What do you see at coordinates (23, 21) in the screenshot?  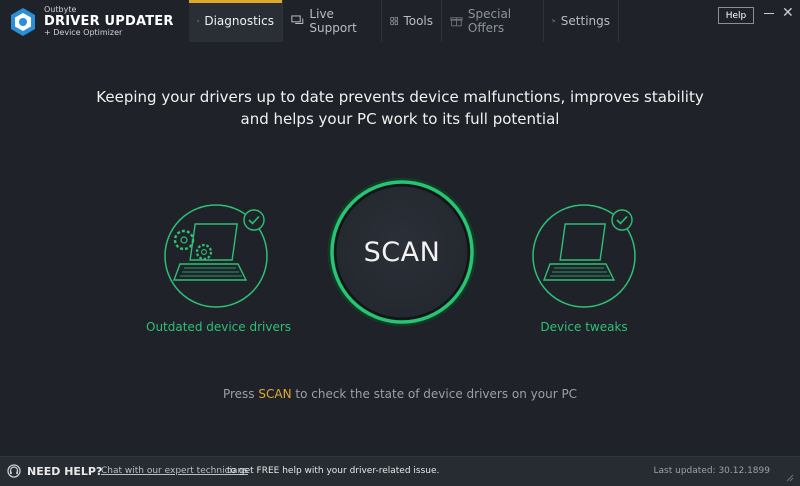 I see `logo-icon` at bounding box center [23, 21].